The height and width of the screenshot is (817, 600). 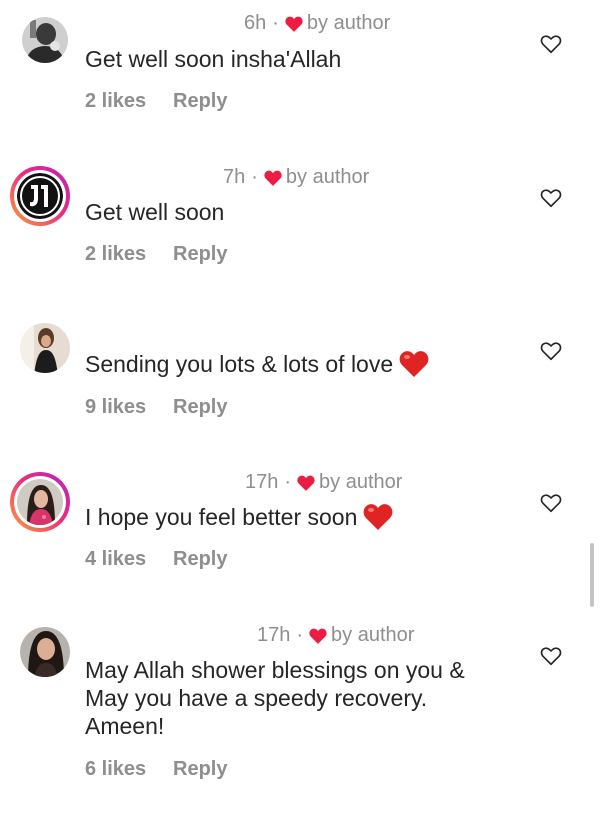 I want to click on comment-text-line: May you have a speedy recovery., so click(x=256, y=698).